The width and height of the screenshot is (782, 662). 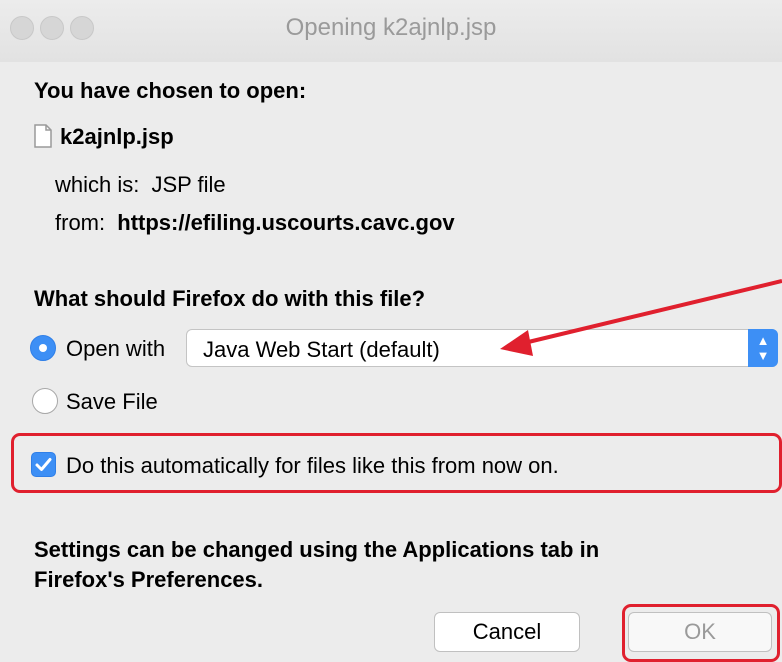 I want to click on window-title: Opening k2ajnlp.jsp, so click(x=391, y=27).